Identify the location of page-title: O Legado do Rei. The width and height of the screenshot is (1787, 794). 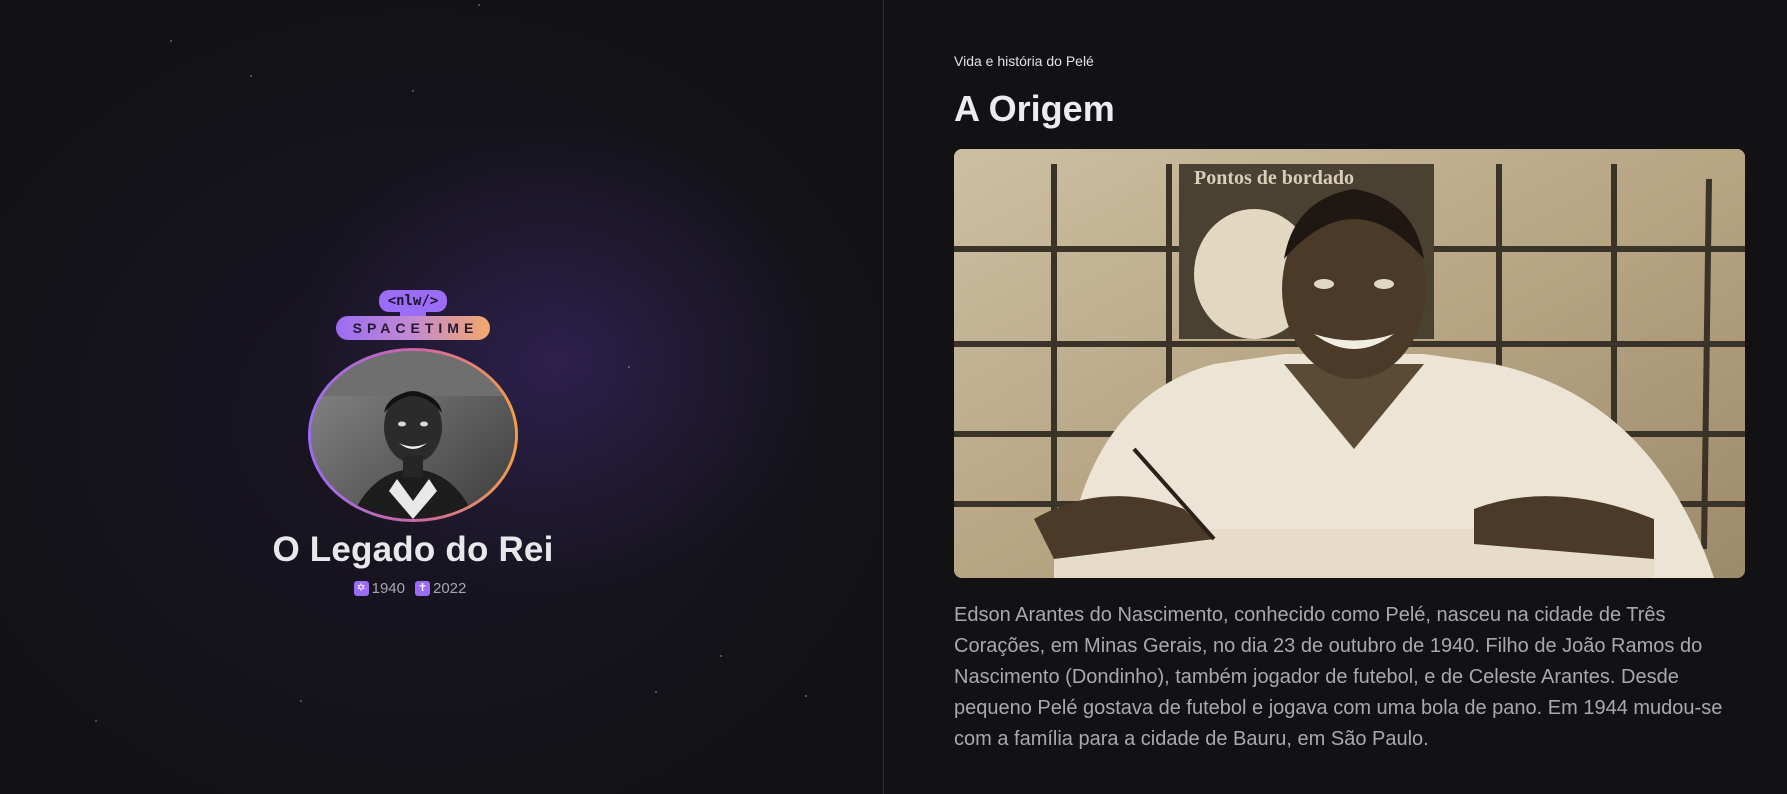
(413, 549).